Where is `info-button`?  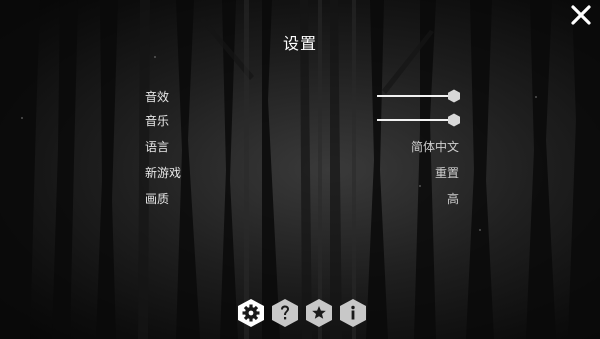 info-button is located at coordinates (353, 313).